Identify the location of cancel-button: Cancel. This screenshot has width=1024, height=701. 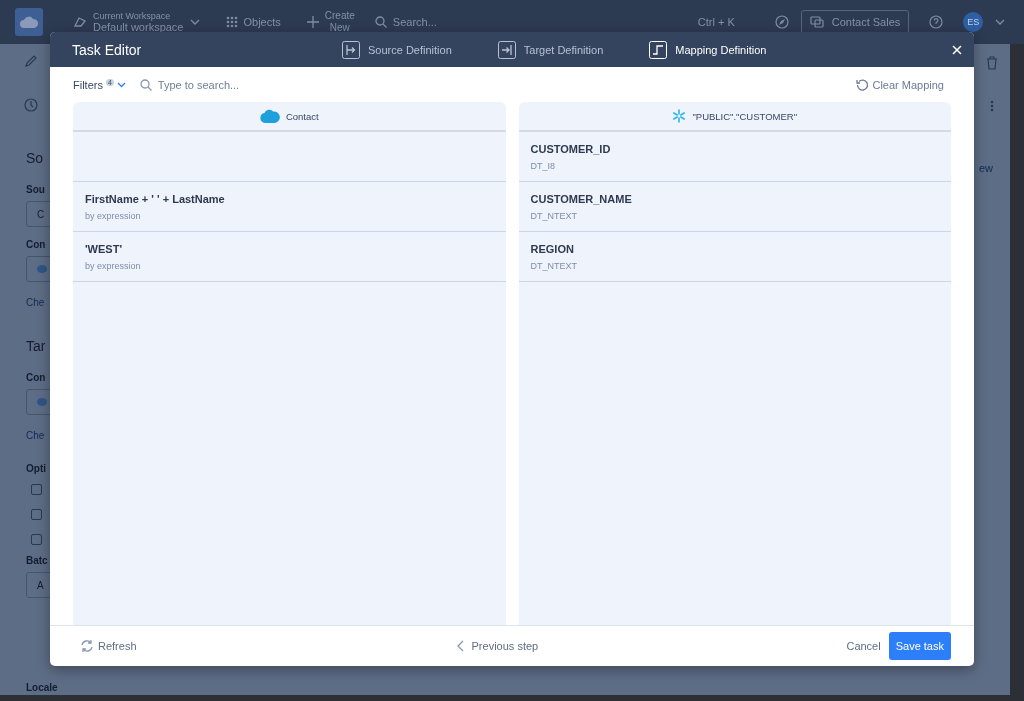
(863, 646).